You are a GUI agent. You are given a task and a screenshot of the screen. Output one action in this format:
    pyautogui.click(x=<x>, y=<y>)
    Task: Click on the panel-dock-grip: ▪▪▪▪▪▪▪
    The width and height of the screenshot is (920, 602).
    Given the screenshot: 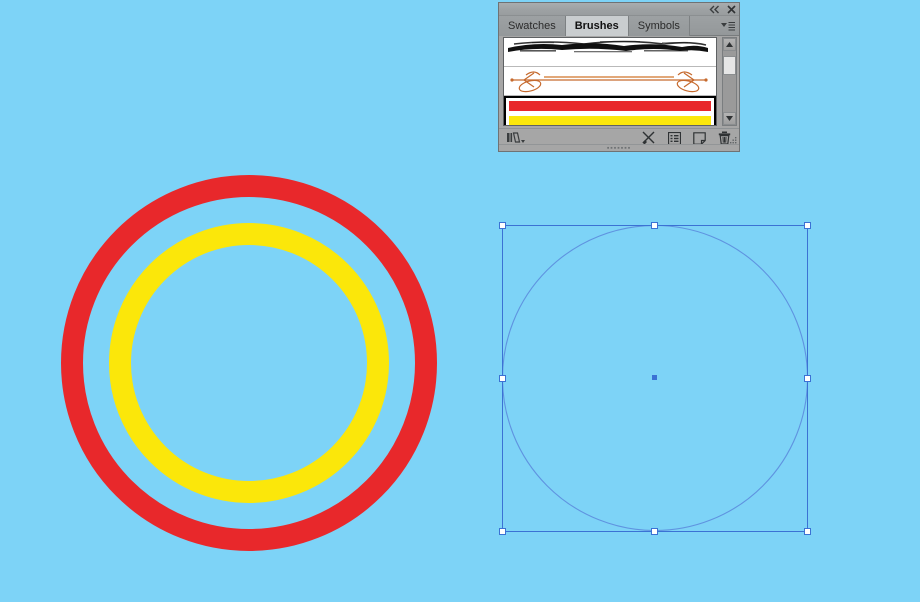 What is the action you would take?
    pyautogui.click(x=619, y=148)
    